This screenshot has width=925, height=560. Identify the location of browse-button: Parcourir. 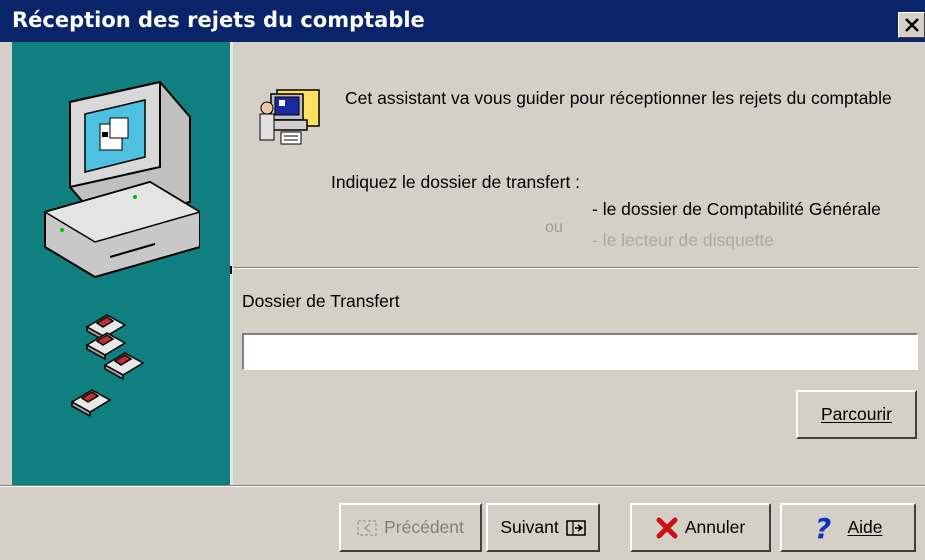
(856, 414).